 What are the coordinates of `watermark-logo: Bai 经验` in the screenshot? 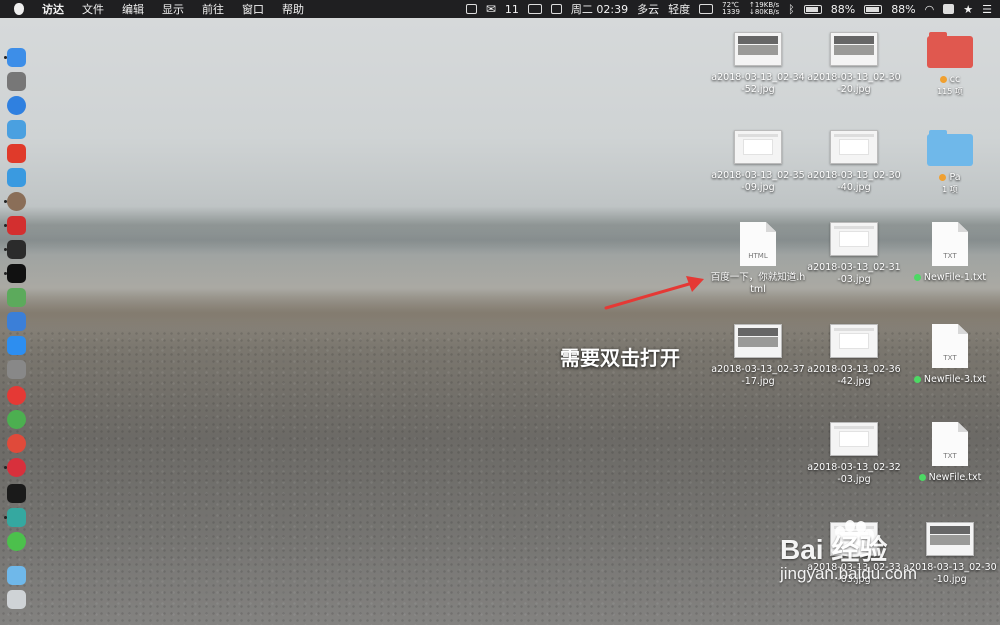 It's located at (834, 549).